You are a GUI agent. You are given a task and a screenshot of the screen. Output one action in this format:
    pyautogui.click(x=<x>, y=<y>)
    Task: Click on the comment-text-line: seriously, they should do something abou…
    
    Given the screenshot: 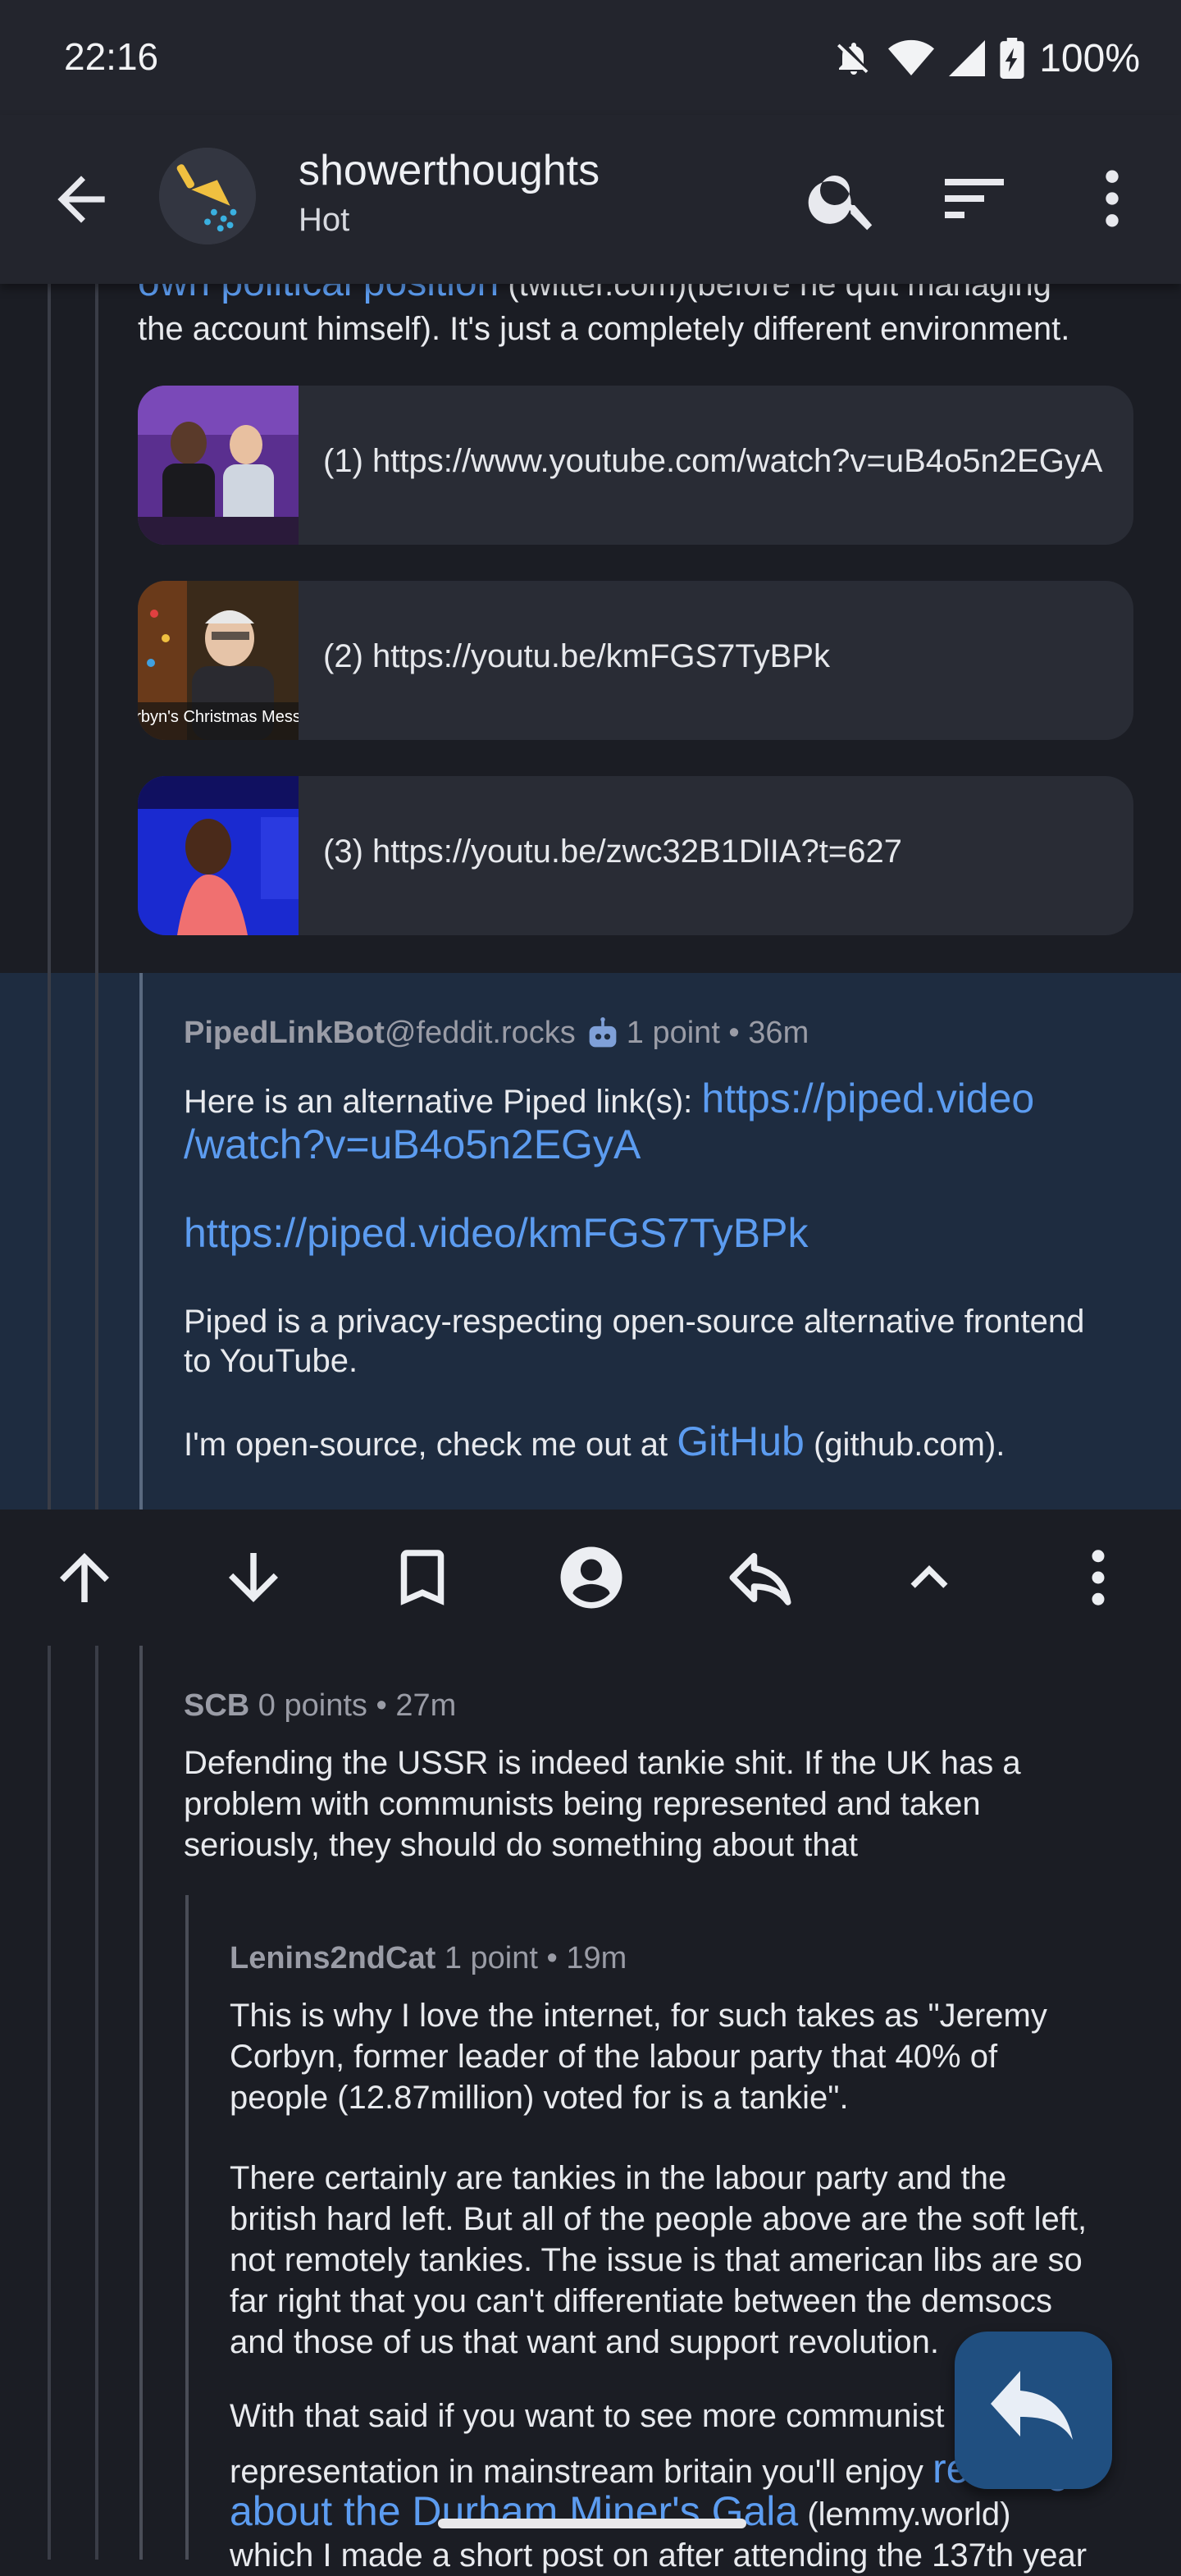 What is the action you would take?
    pyautogui.click(x=521, y=1845)
    